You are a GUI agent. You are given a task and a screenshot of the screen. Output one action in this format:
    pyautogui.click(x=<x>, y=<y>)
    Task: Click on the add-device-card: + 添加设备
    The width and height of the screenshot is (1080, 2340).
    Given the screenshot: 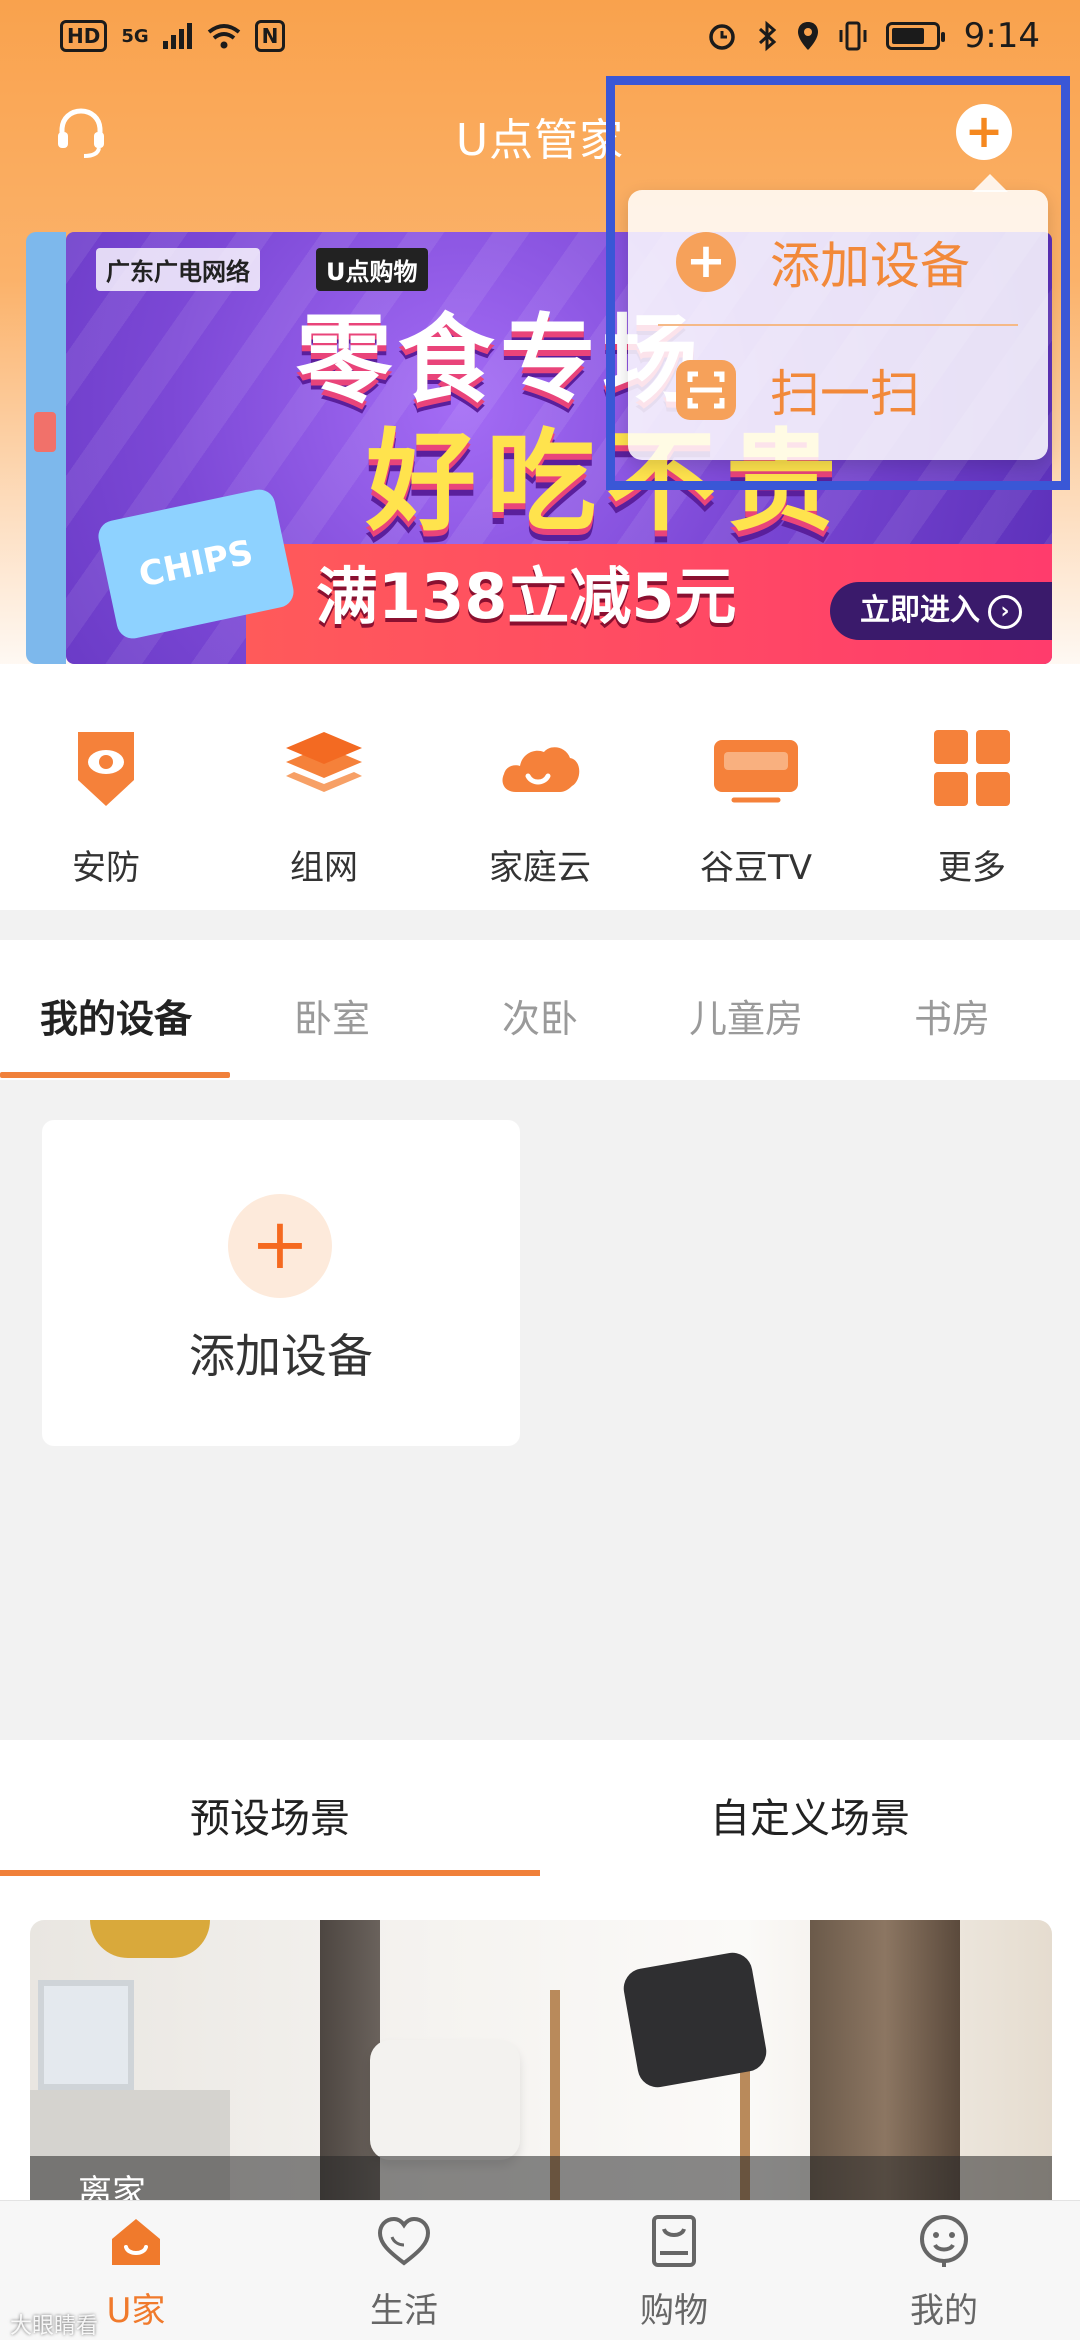 What is the action you would take?
    pyautogui.click(x=281, y=1283)
    